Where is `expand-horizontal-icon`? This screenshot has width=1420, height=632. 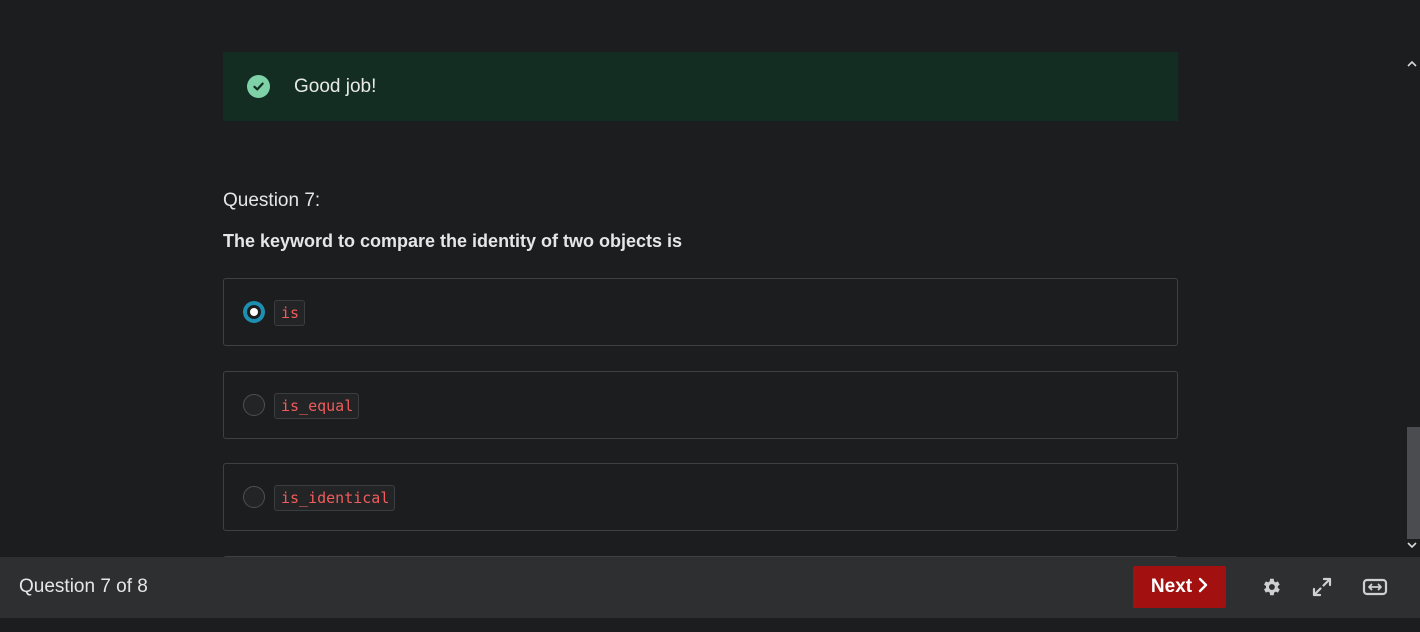 expand-horizontal-icon is located at coordinates (1375, 587).